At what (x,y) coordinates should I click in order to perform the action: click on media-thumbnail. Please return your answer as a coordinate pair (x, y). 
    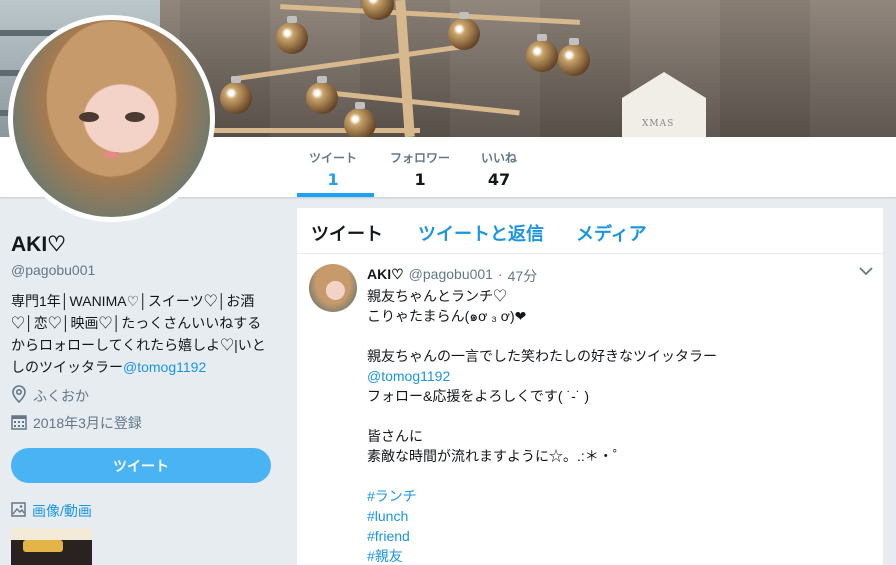
    Looking at the image, I should click on (51, 546).